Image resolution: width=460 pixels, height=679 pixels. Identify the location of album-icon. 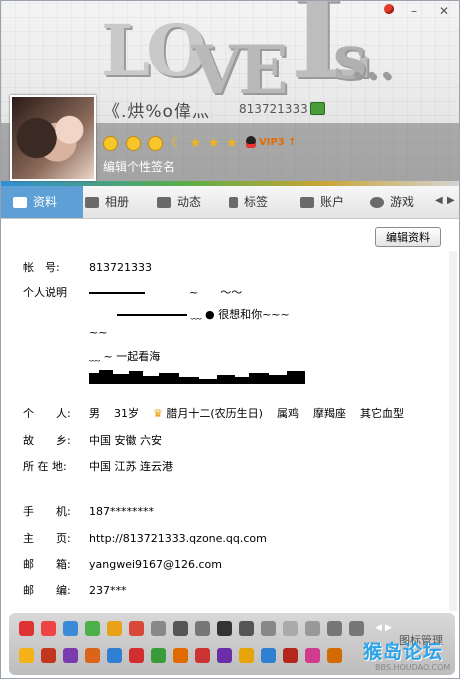
(92, 202).